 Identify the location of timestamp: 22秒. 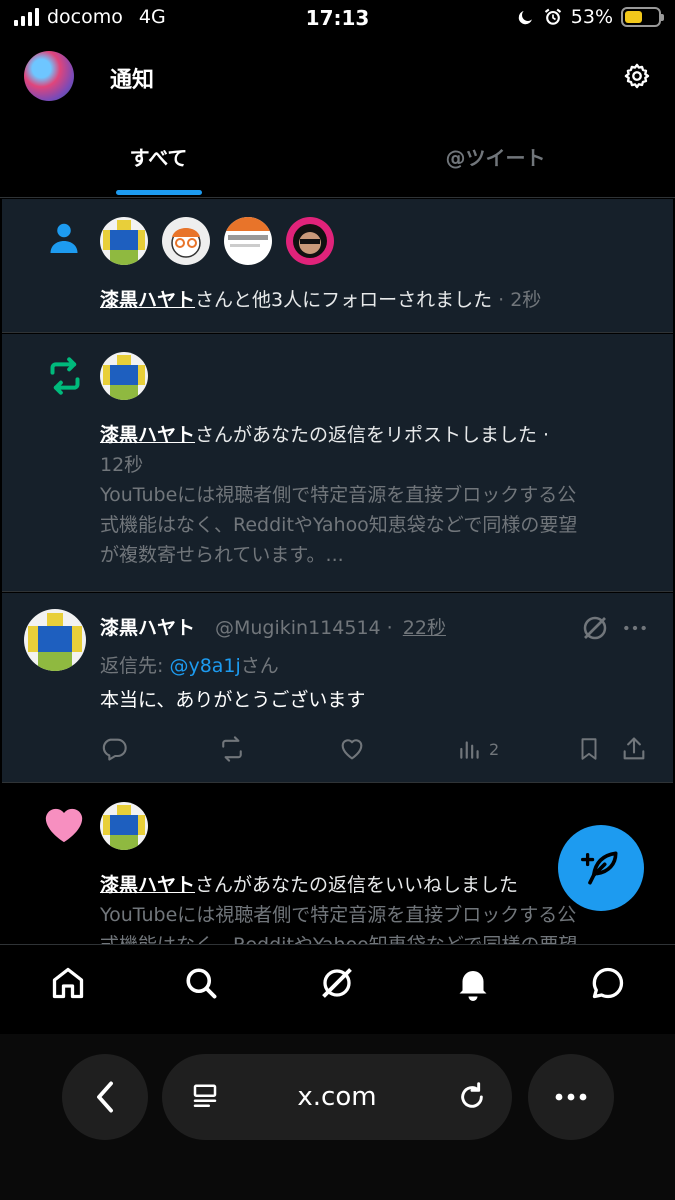
(424, 628).